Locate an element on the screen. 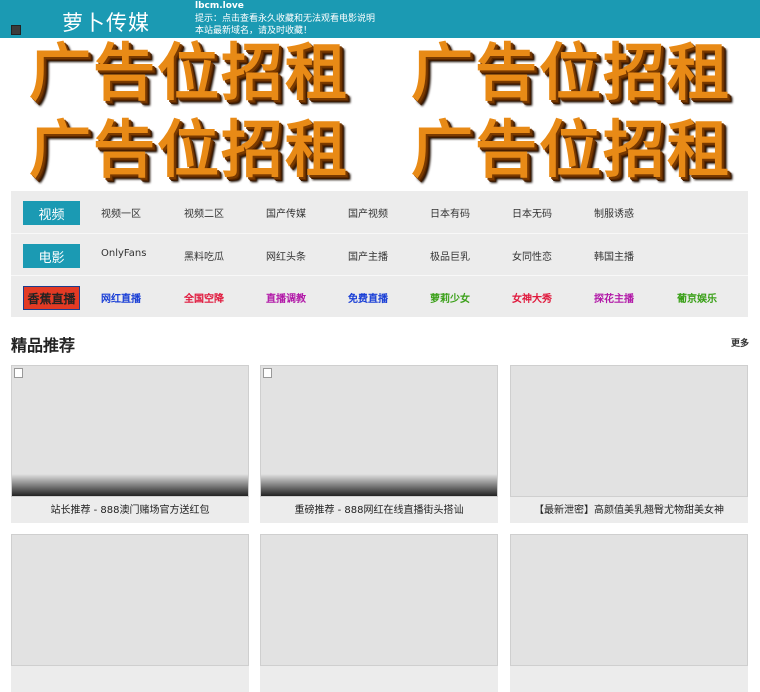 The image size is (760, 692). site-domain: lbcm.love is located at coordinates (219, 6).